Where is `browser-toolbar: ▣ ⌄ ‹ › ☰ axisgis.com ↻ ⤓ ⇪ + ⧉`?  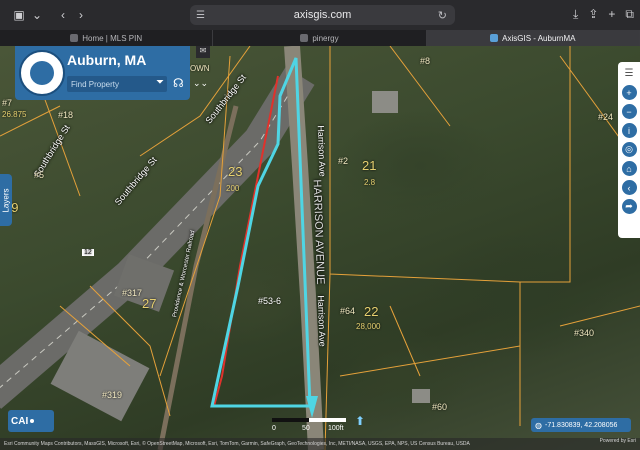 browser-toolbar: ▣ ⌄ ‹ › ☰ axisgis.com ↻ ⤓ ⇪ + ⧉ is located at coordinates (320, 15).